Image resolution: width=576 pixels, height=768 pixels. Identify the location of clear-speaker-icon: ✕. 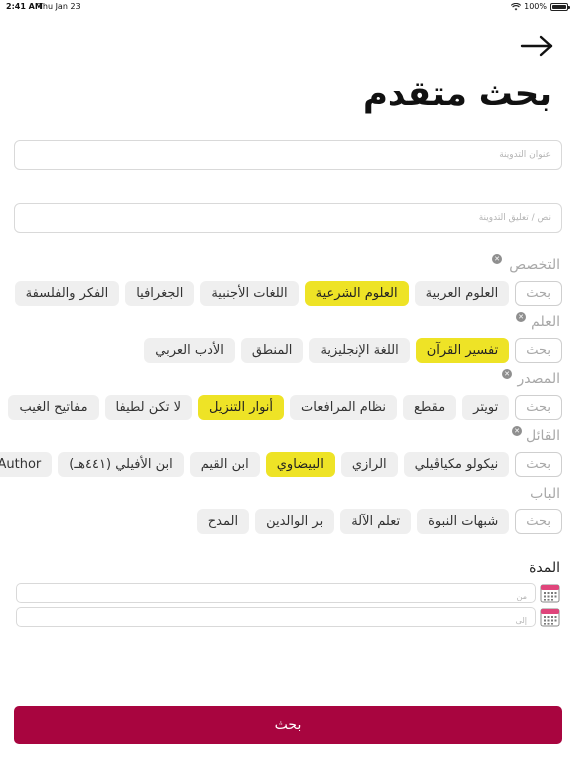
(517, 431).